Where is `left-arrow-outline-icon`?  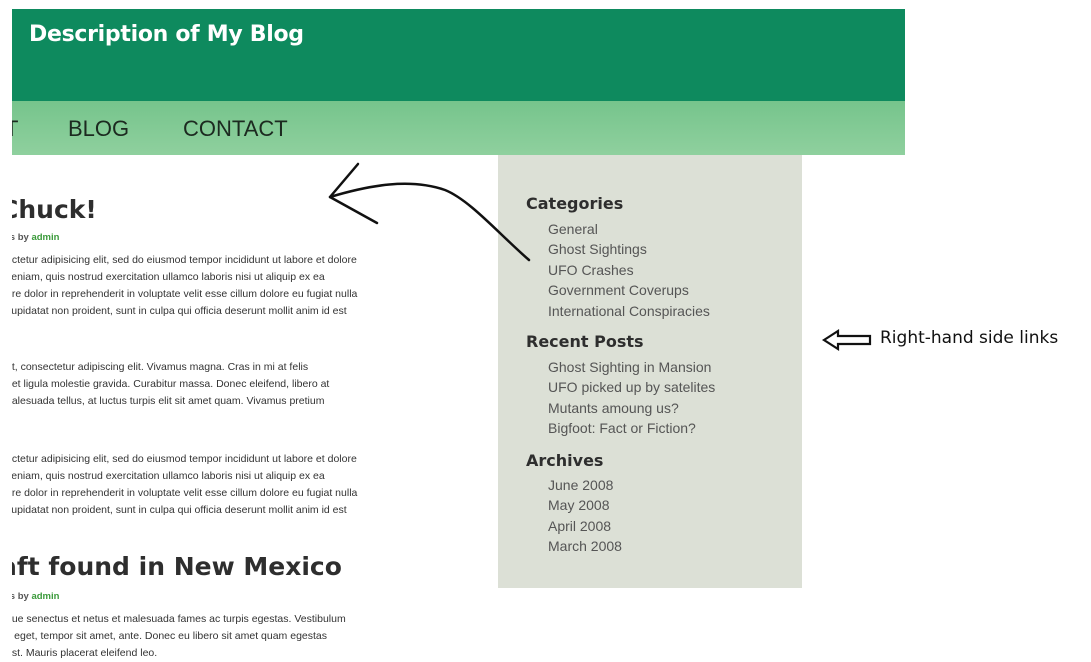
left-arrow-outline-icon is located at coordinates (846, 340).